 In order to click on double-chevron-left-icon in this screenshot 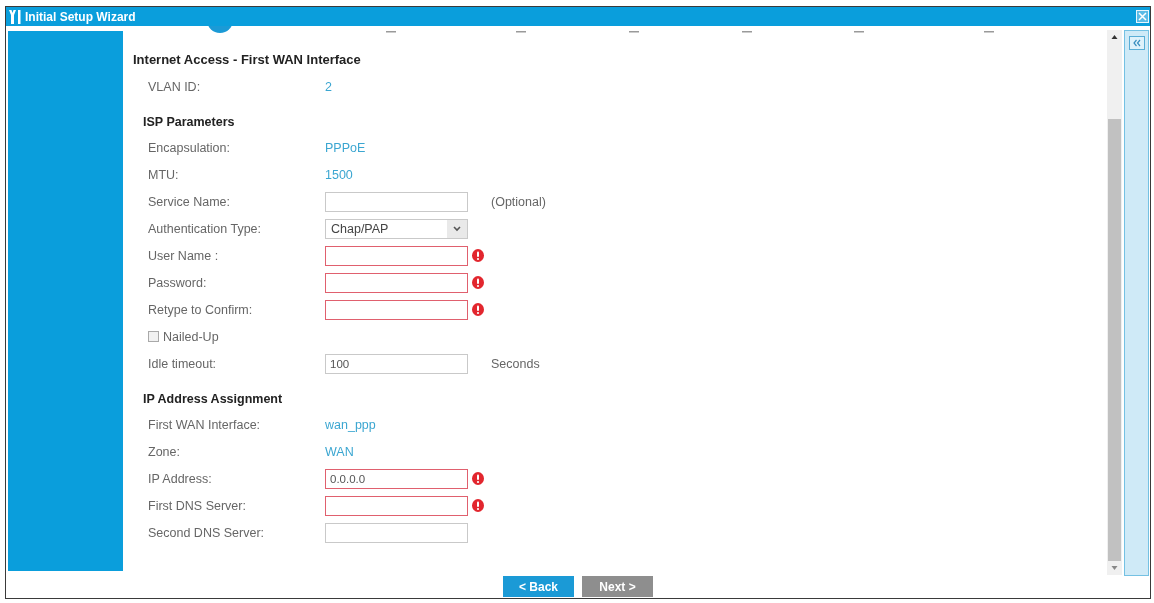, I will do `click(1136, 43)`.